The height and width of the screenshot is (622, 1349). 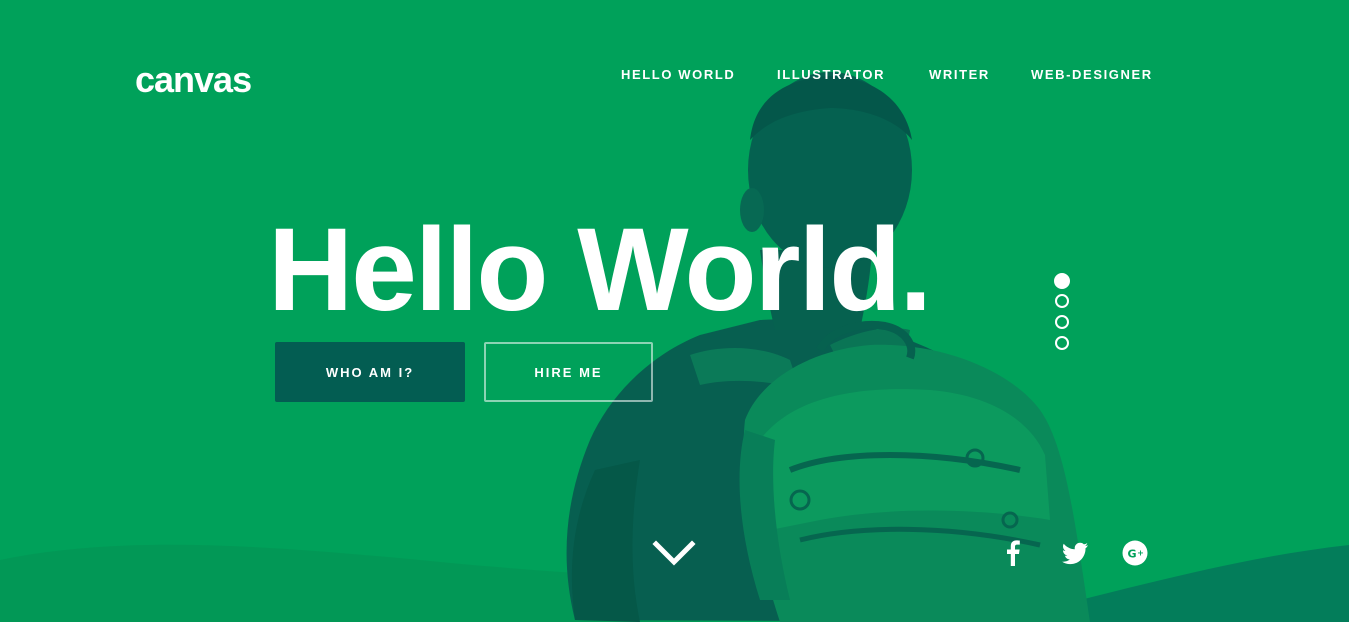 What do you see at coordinates (1131, 554) in the screenshot?
I see `svg-text: G` at bounding box center [1131, 554].